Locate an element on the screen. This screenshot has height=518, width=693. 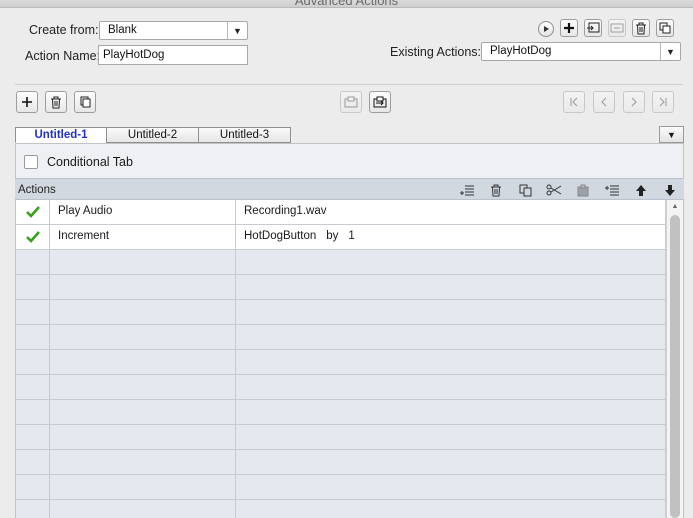
save-action-button is located at coordinates (593, 28).